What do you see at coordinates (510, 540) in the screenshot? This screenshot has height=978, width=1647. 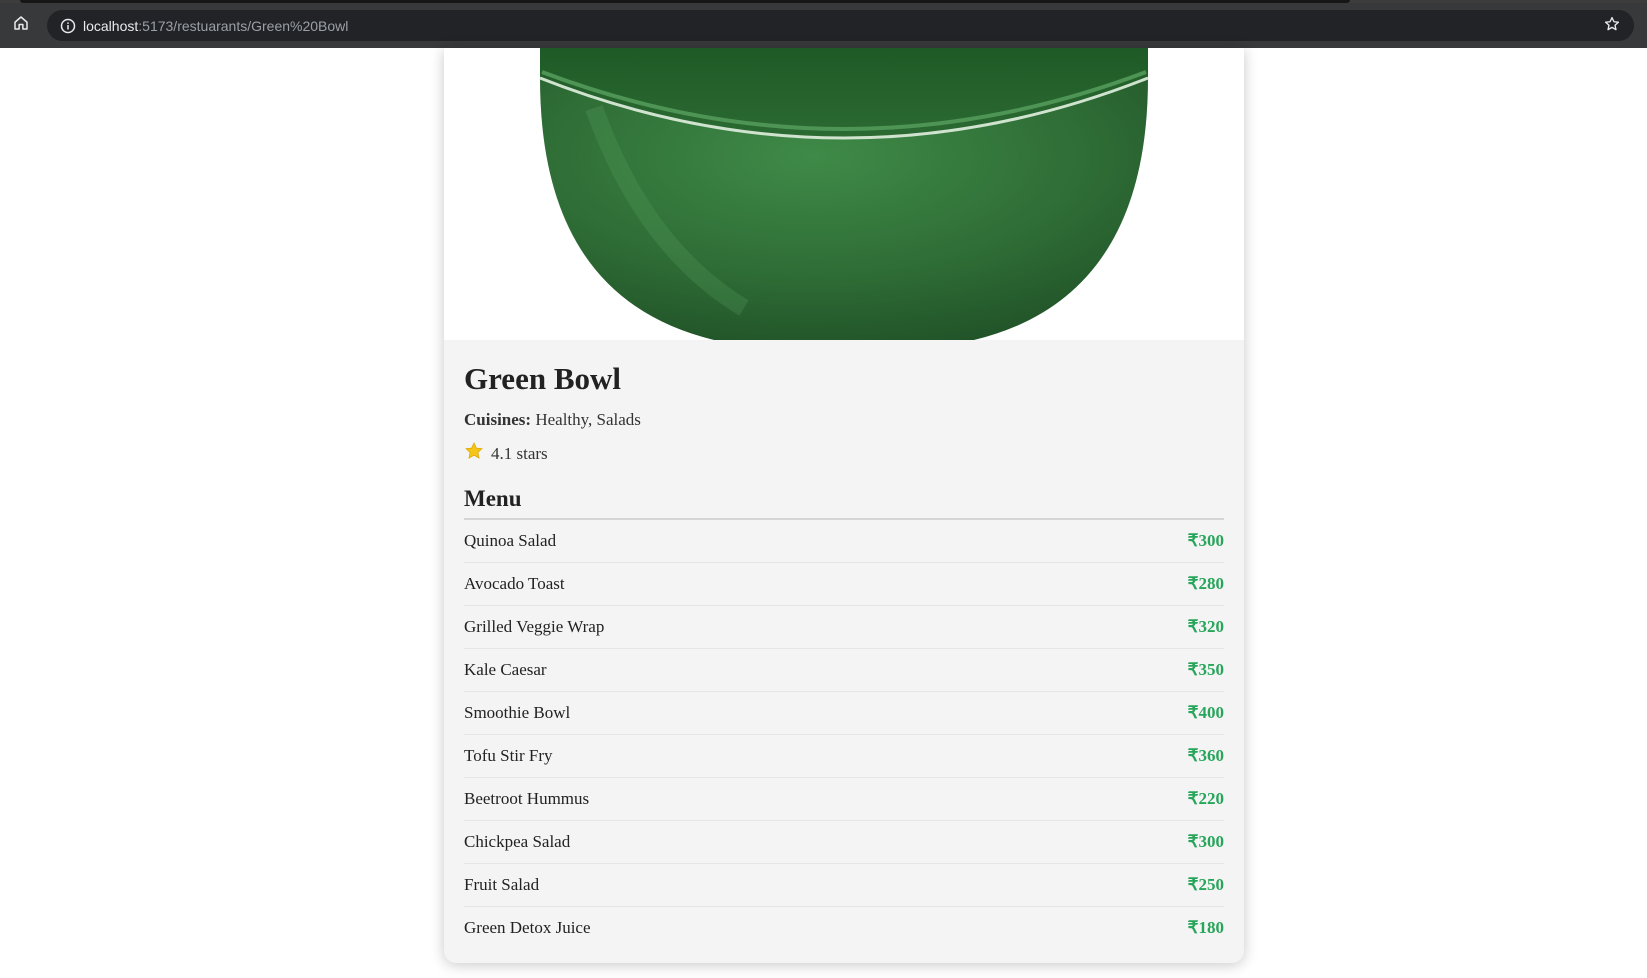 I see `menu-item-name: Quinoa Salad` at bounding box center [510, 540].